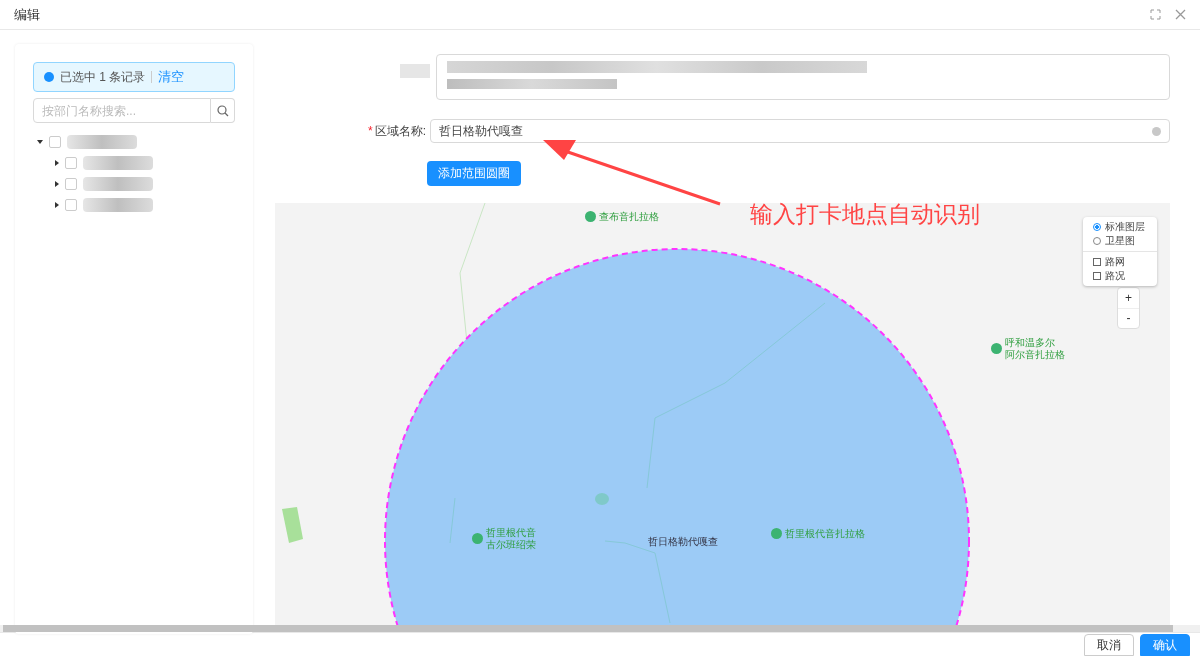 This screenshot has height=657, width=1200. What do you see at coordinates (103, 77) in the screenshot?
I see `selection-count: 已选中 1 条记录` at bounding box center [103, 77].